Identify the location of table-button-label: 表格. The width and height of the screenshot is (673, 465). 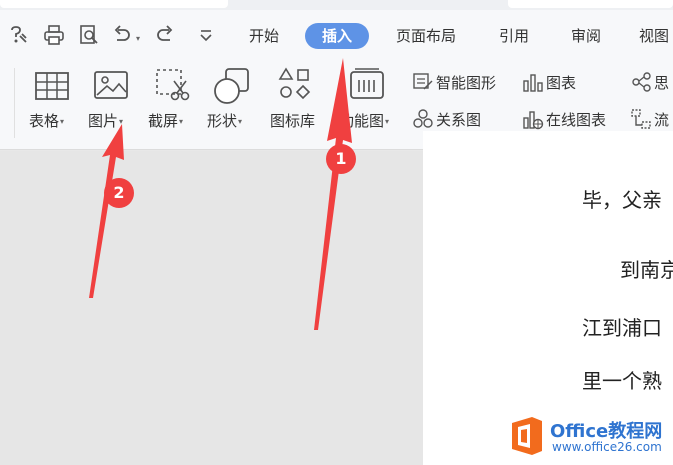
(44, 121).